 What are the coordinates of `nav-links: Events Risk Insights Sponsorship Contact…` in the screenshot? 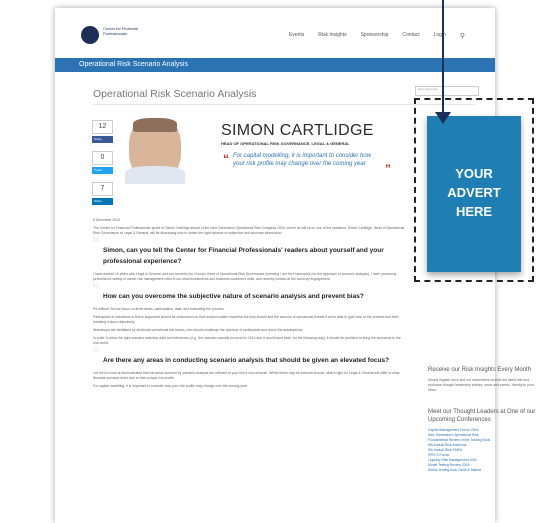 It's located at (377, 36).